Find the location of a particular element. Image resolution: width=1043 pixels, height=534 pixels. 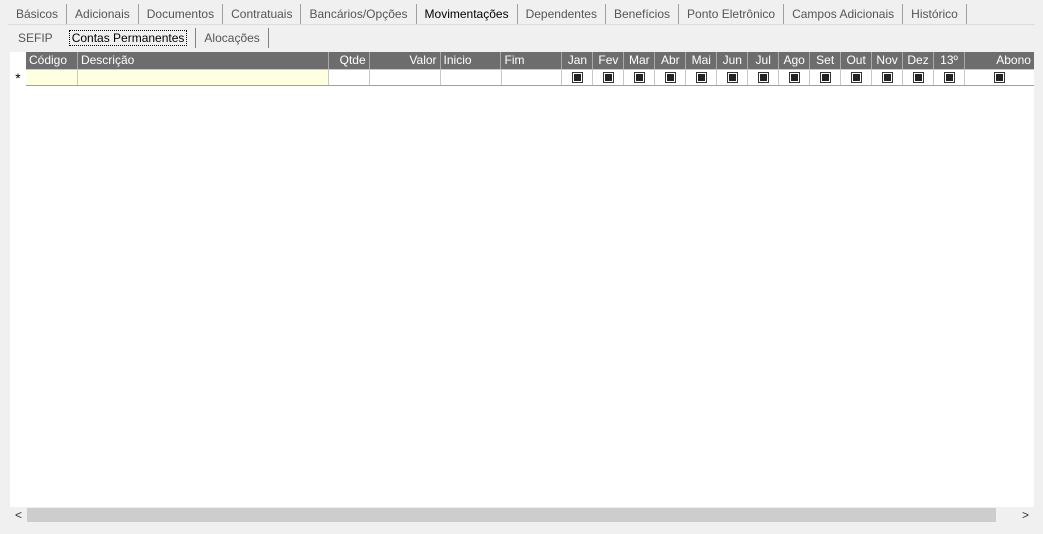

tab-basicos: Básicos is located at coordinates (38, 14).